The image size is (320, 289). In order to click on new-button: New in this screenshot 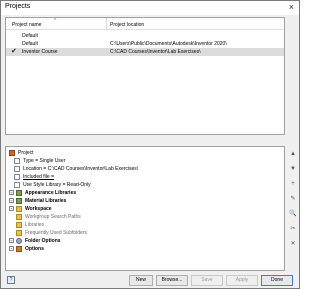, I will do `click(141, 280)`.